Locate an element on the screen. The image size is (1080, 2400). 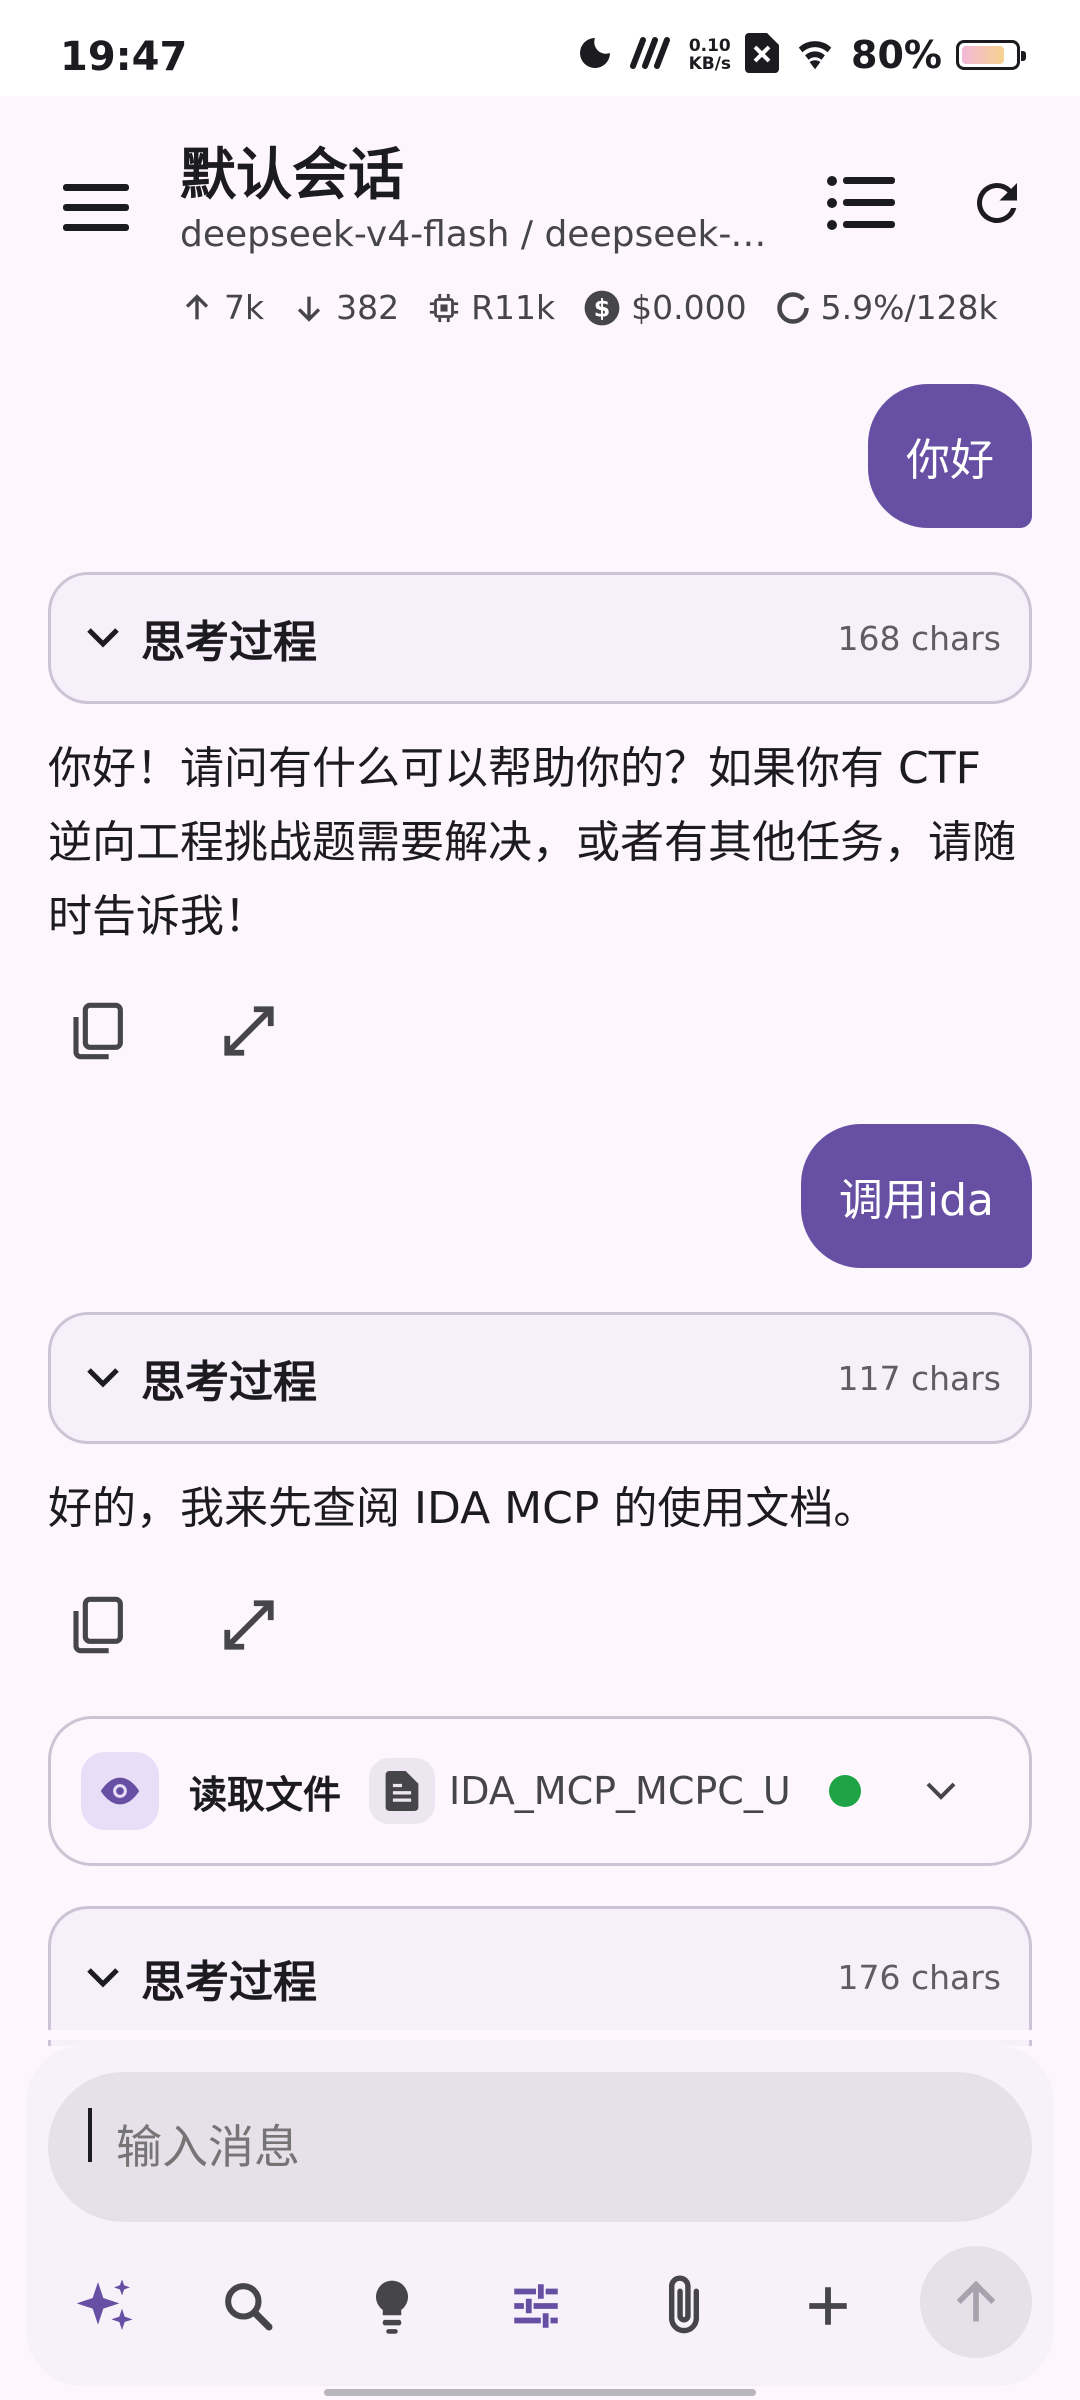
dollar-icon: $ is located at coordinates (602, 307).